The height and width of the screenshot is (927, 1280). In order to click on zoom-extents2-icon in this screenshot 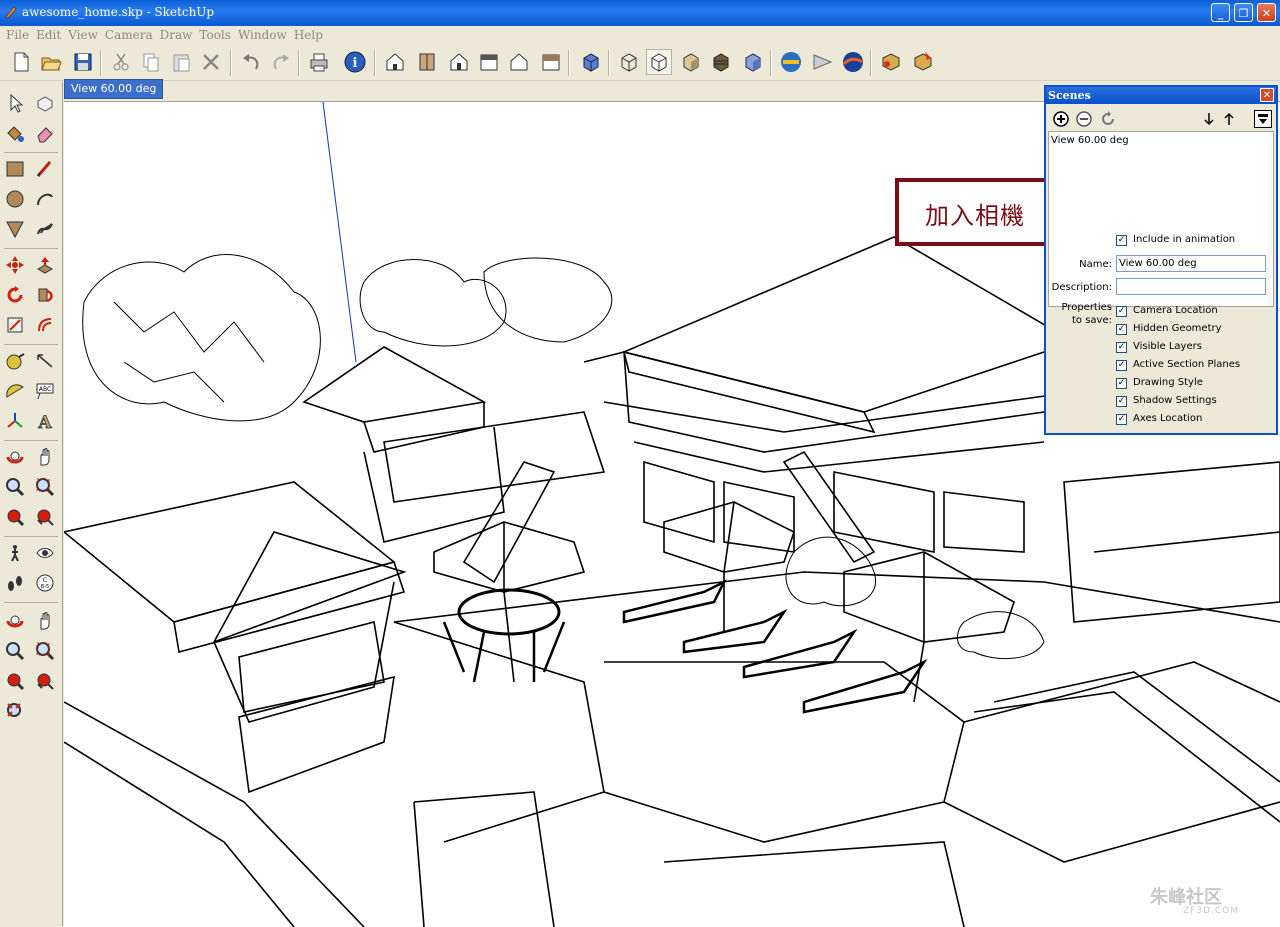, I will do `click(15, 711)`.